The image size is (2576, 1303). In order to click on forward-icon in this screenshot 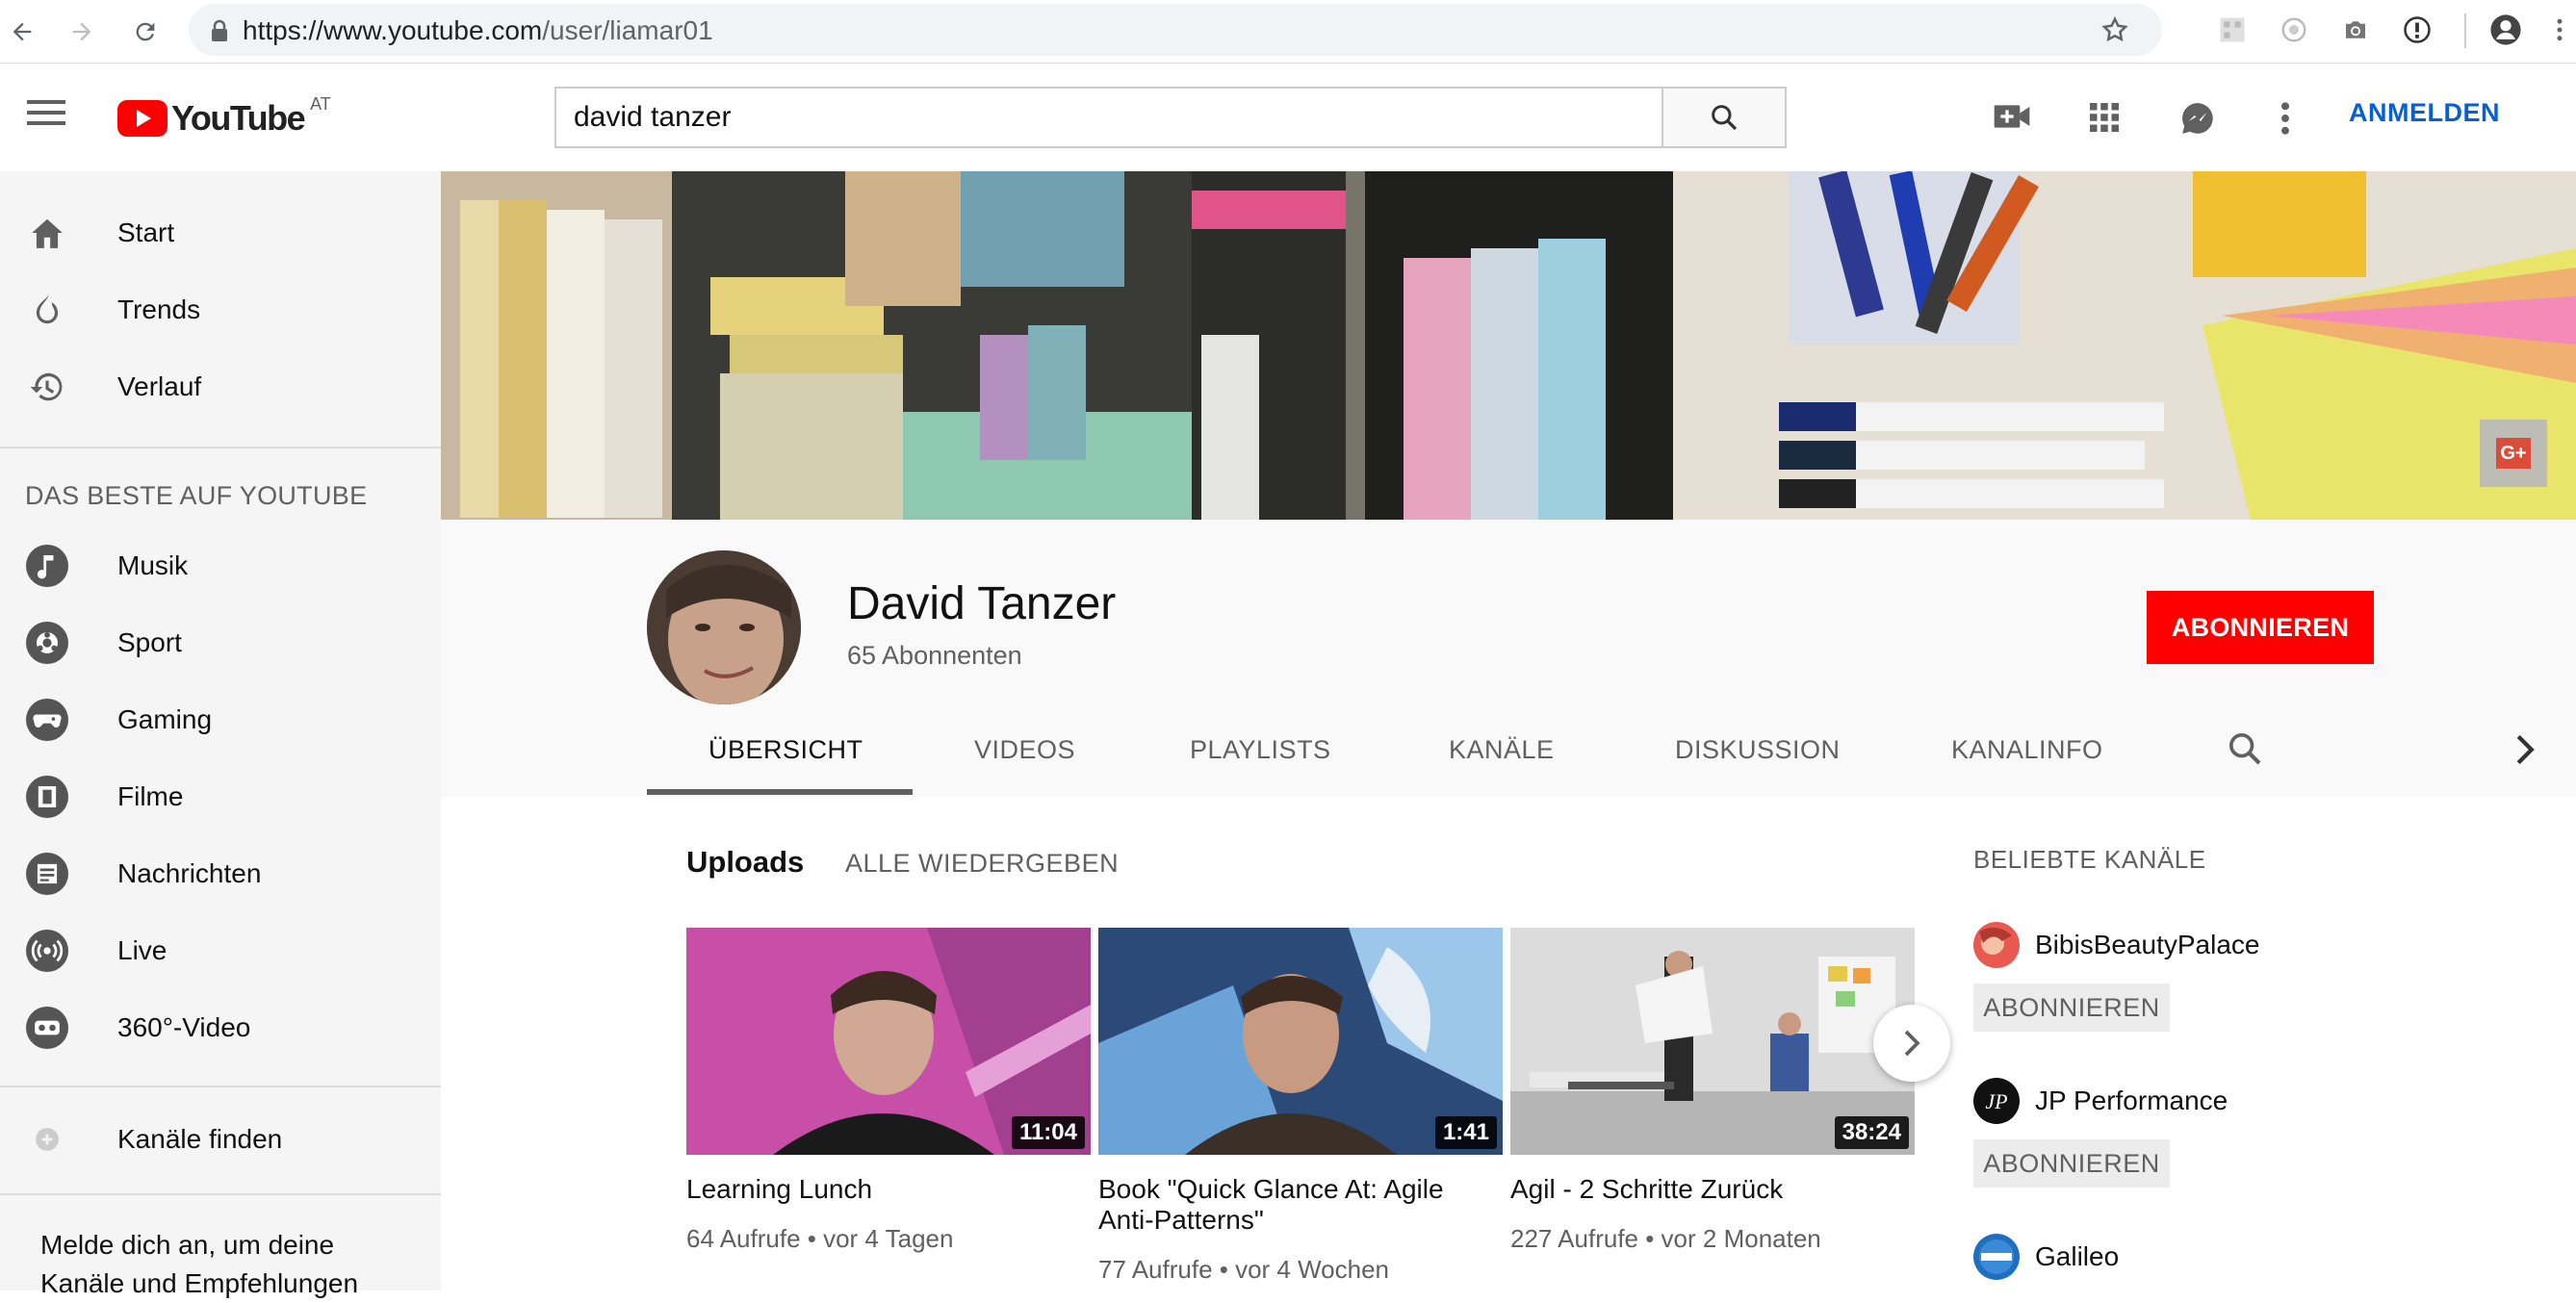, I will do `click(82, 32)`.